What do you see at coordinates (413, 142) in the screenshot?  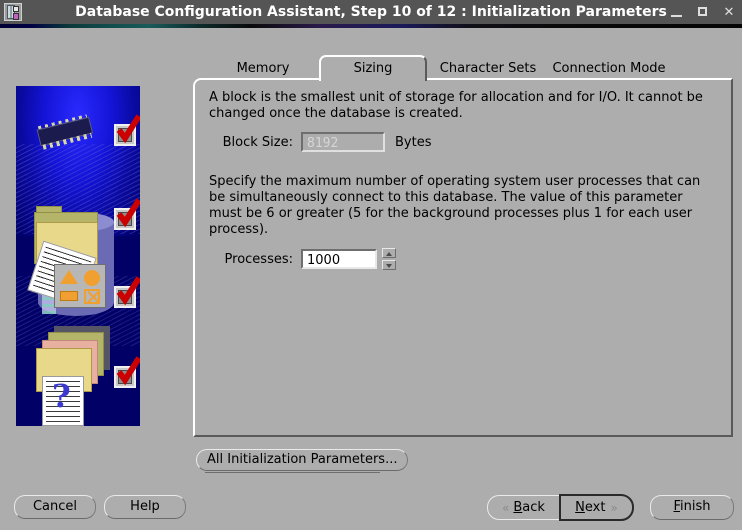 I see `block-size-unit-label: Bytes` at bounding box center [413, 142].